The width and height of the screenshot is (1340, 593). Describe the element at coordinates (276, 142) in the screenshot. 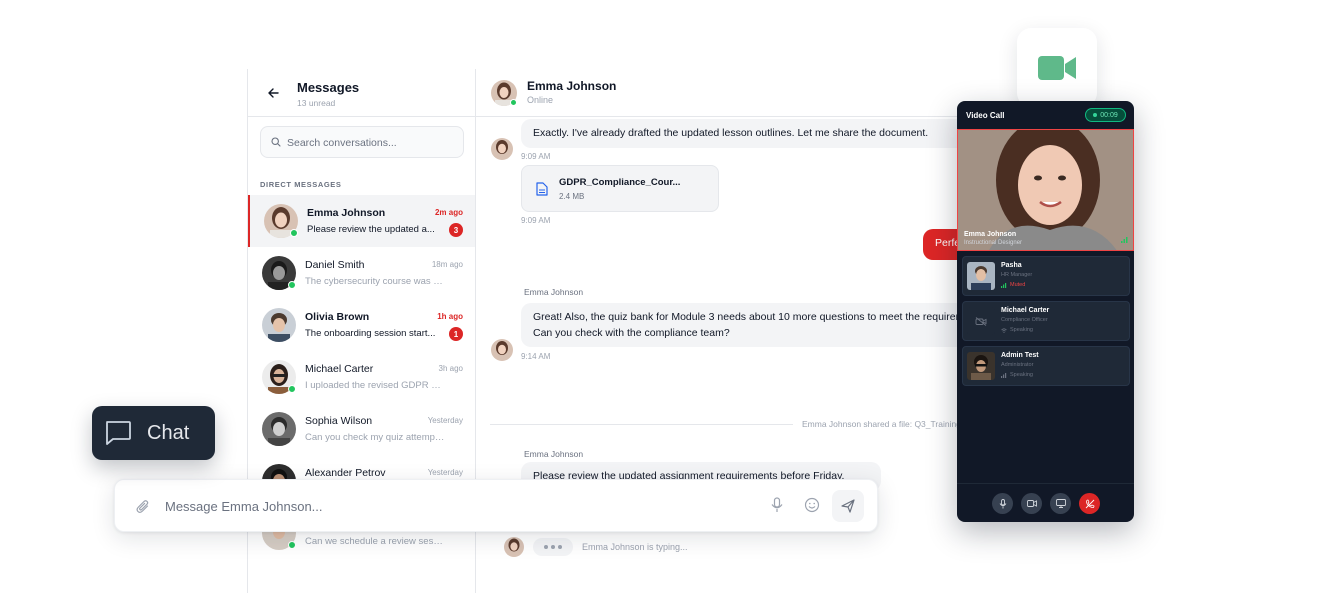

I see `search-icon` at that location.